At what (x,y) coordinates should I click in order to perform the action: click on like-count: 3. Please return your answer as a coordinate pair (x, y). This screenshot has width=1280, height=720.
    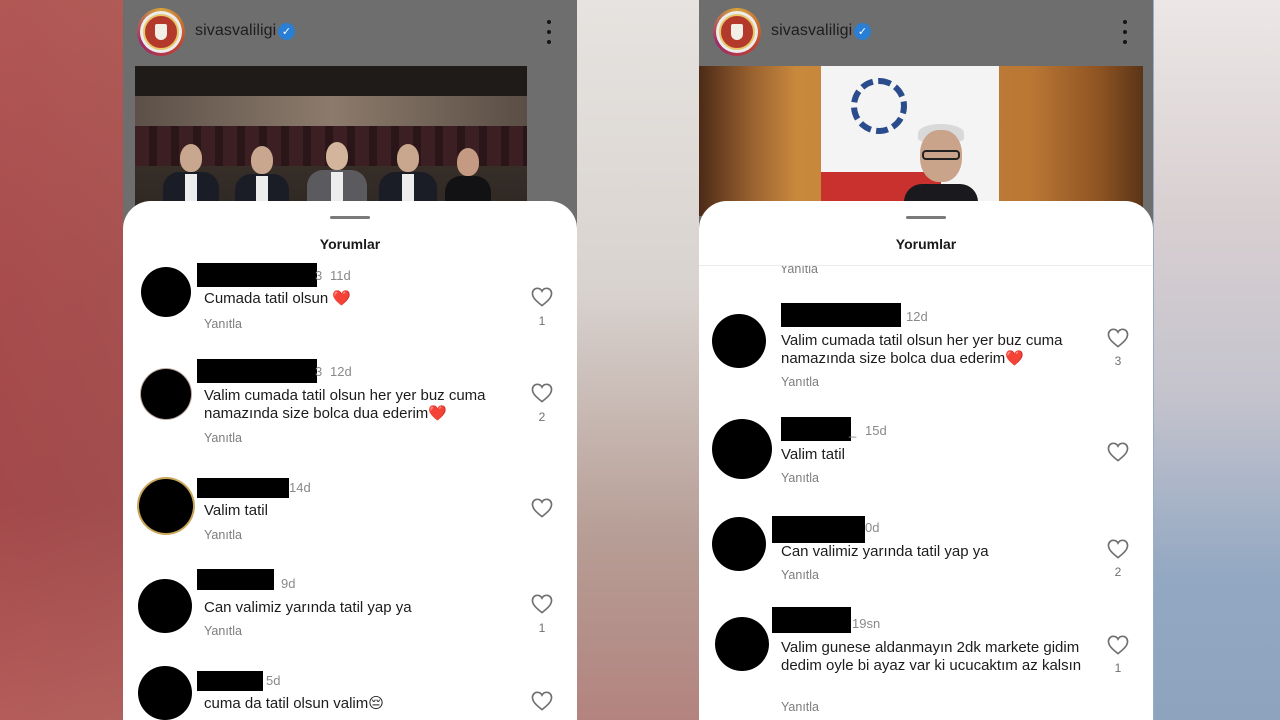
    Looking at the image, I should click on (1118, 361).